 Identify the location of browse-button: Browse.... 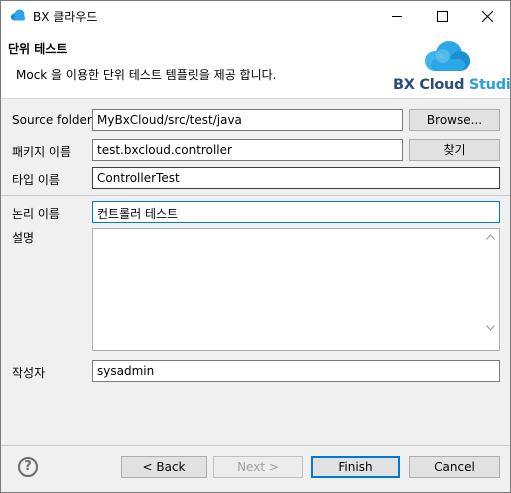
(454, 120).